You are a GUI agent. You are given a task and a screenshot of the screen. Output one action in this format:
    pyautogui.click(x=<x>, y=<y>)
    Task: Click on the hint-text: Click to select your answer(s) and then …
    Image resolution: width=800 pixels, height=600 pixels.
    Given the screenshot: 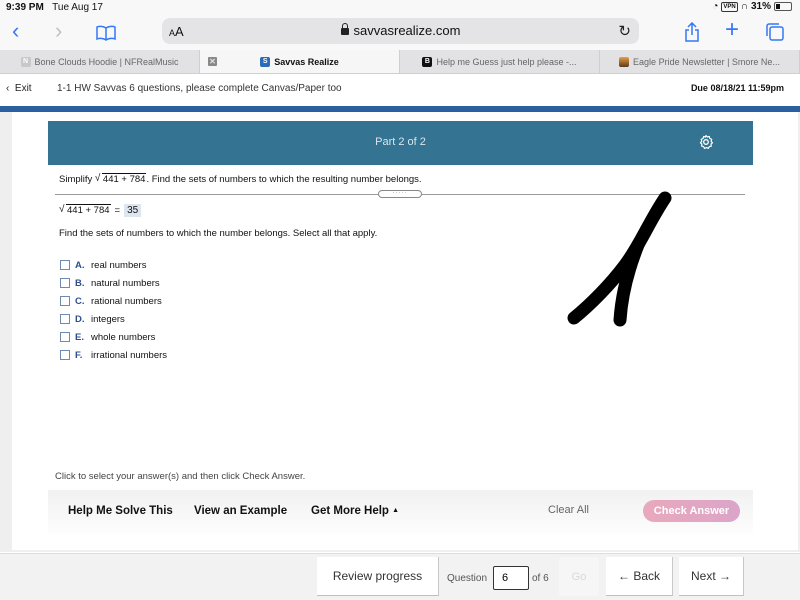 What is the action you would take?
    pyautogui.click(x=180, y=476)
    